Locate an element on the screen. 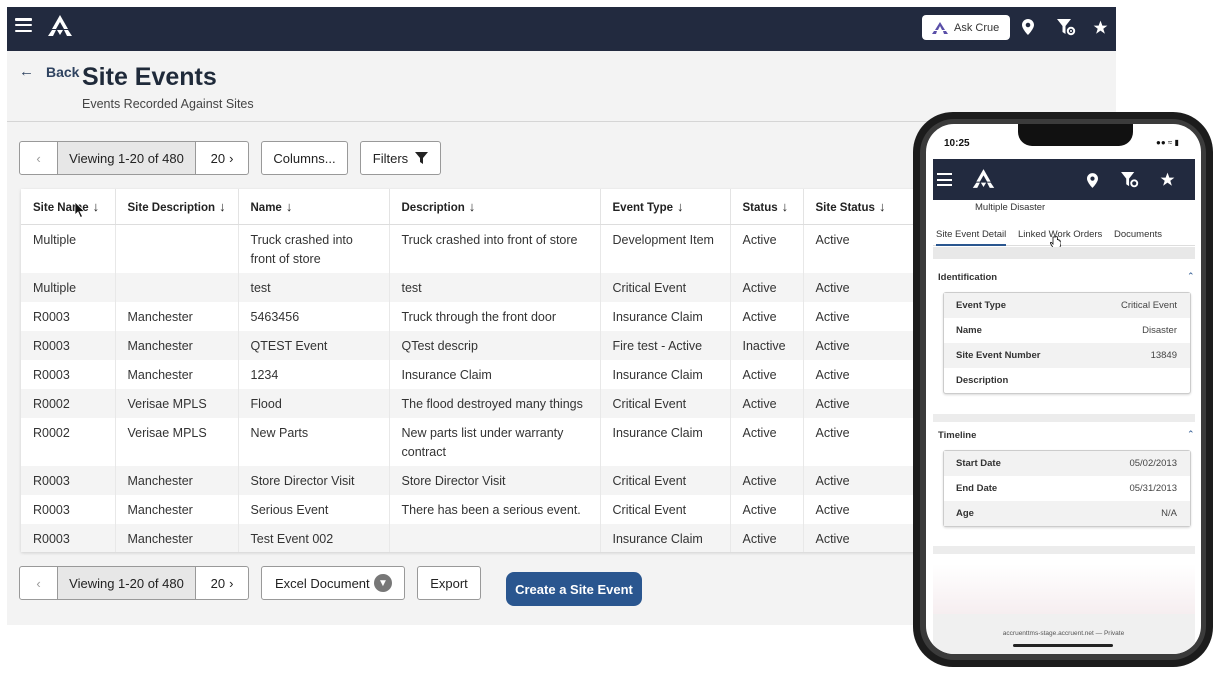  column-header: Name ↓ is located at coordinates (314, 207).